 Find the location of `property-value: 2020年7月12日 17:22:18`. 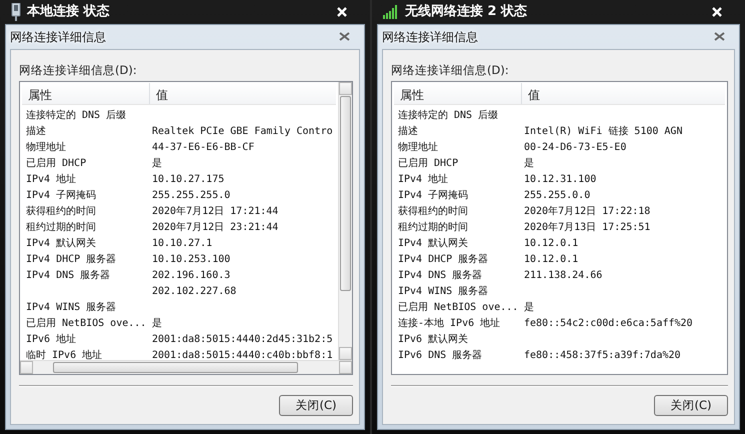

property-value: 2020年7月12日 17:22:18 is located at coordinates (586, 212).